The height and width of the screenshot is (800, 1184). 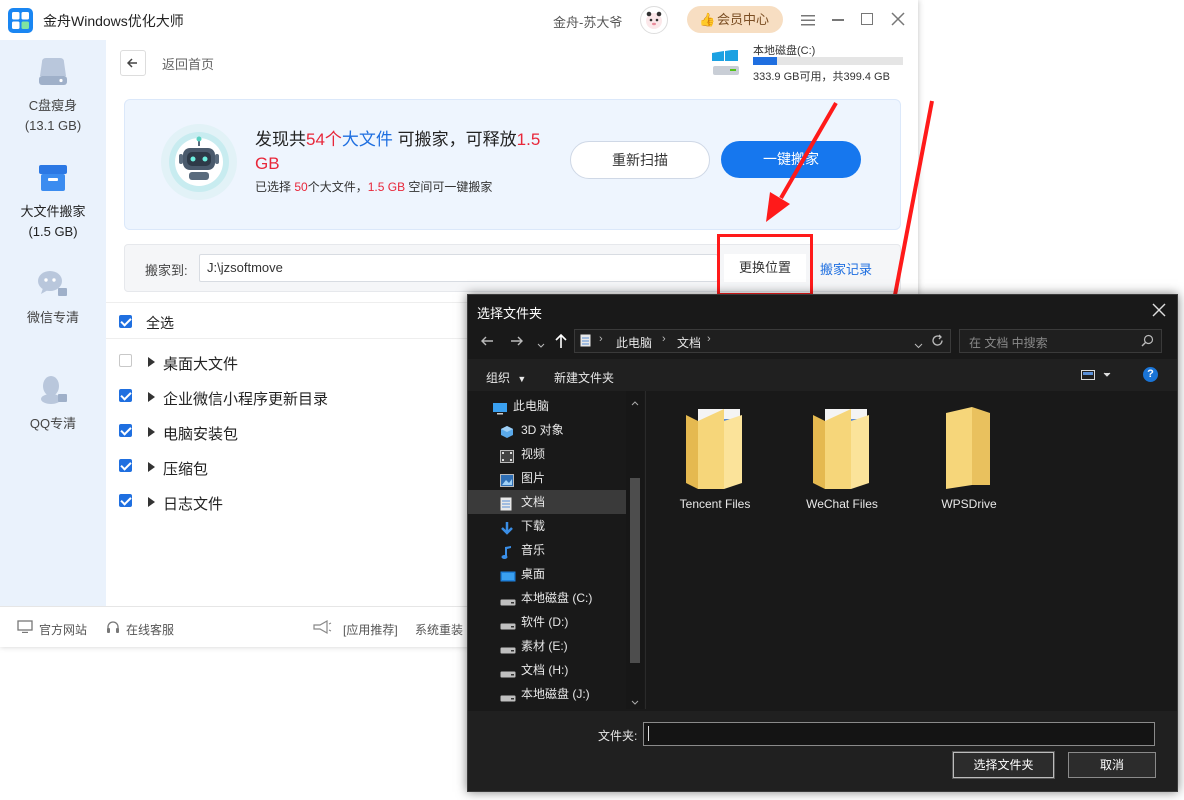 What do you see at coordinates (508, 574) in the screenshot?
I see `desktop-icon` at bounding box center [508, 574].